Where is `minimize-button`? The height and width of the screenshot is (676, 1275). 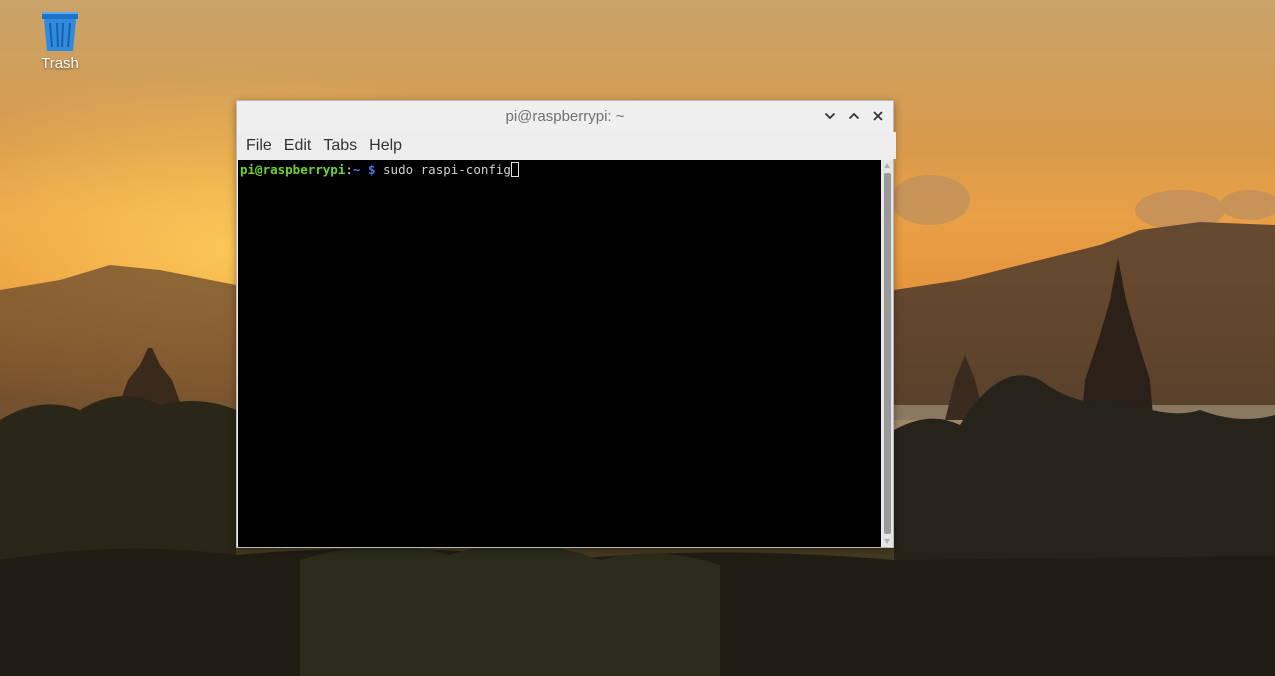
minimize-button is located at coordinates (830, 116).